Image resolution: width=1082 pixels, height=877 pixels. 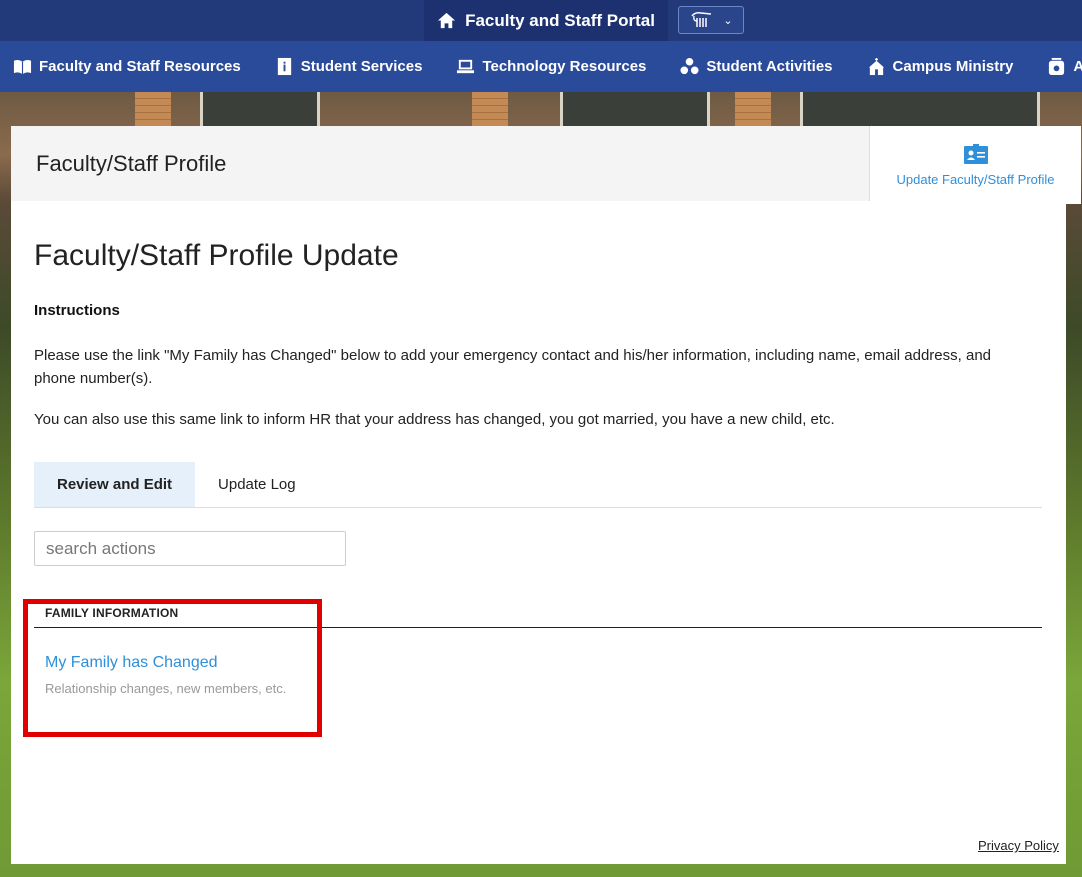 I want to click on update-profile-button: Update Faculty/Staff Profile, so click(x=975, y=165).